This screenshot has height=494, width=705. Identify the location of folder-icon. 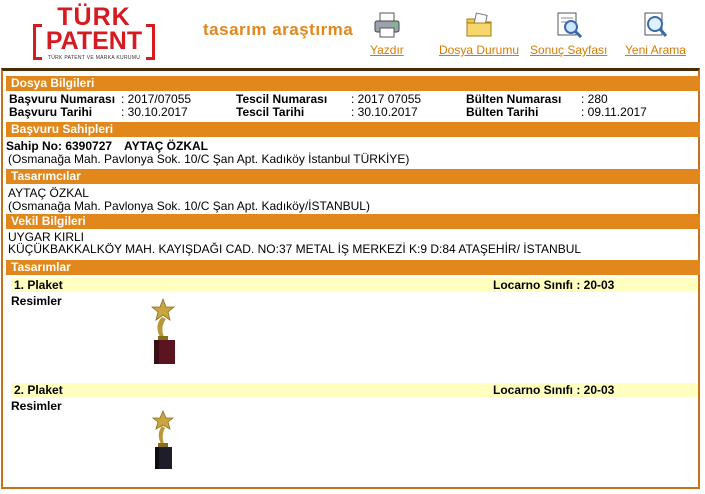
(479, 24).